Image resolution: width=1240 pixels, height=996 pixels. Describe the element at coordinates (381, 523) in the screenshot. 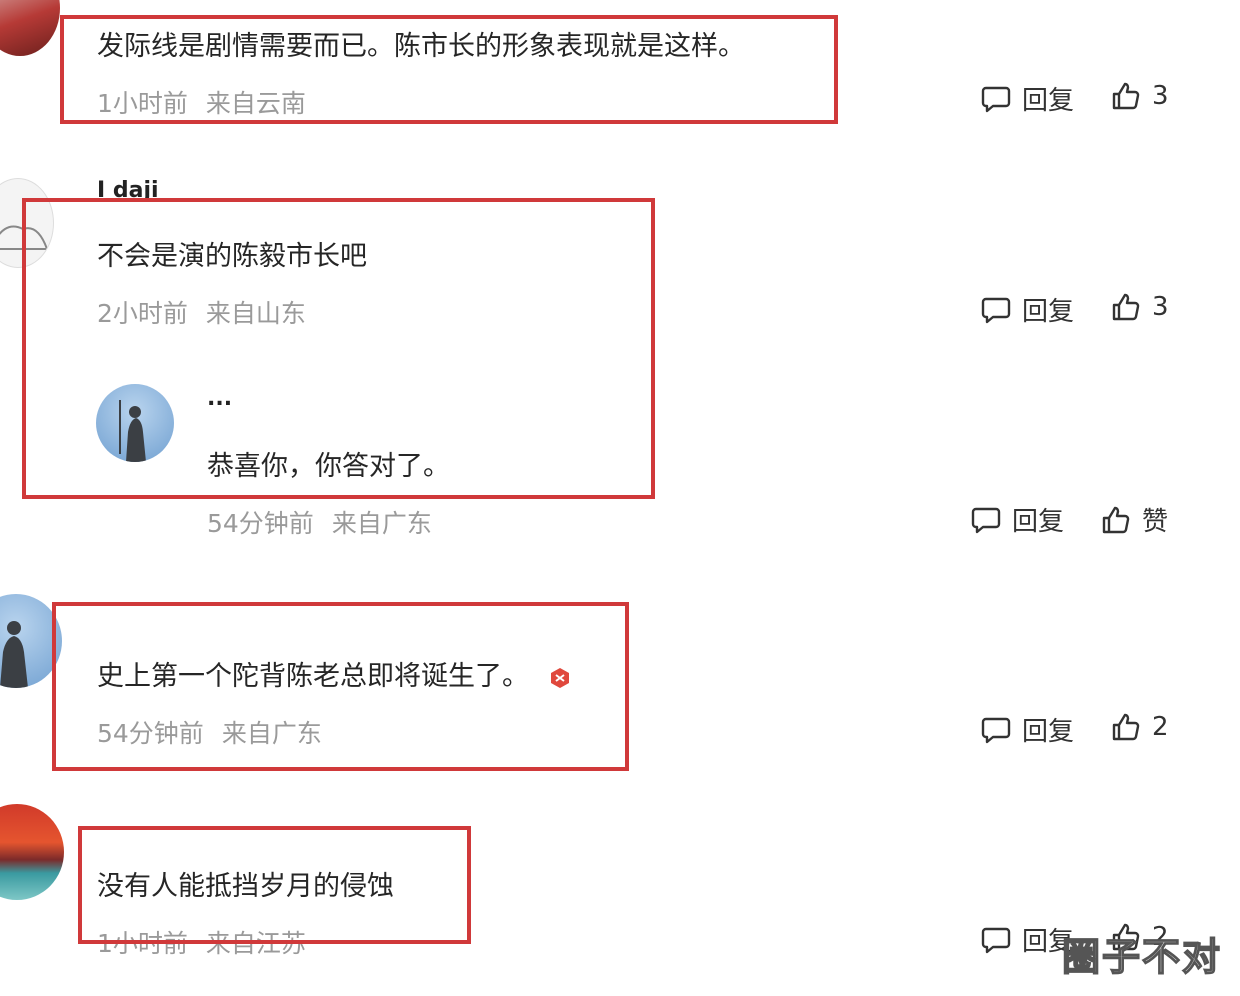

I see `reply-location: 来自广东` at that location.